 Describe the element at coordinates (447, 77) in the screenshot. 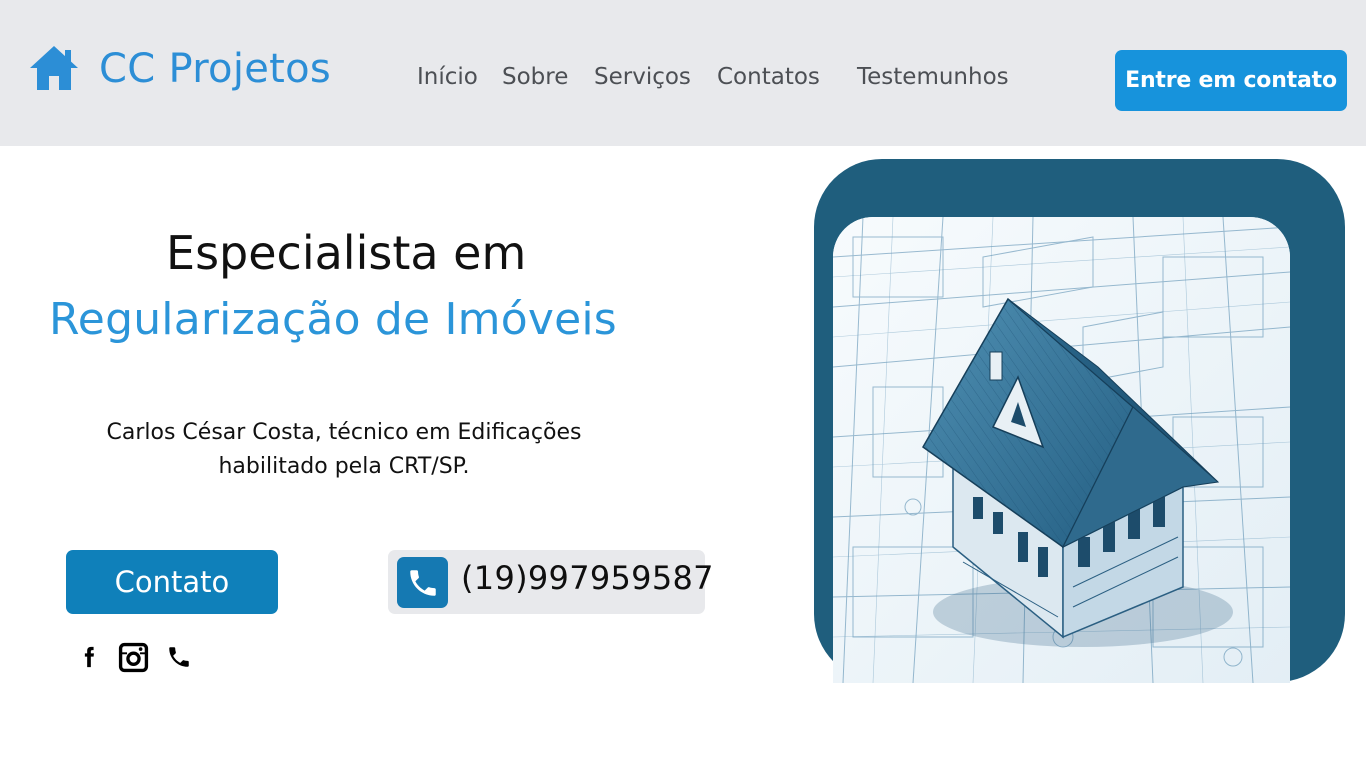

I see `nav-inicio: Início` at that location.